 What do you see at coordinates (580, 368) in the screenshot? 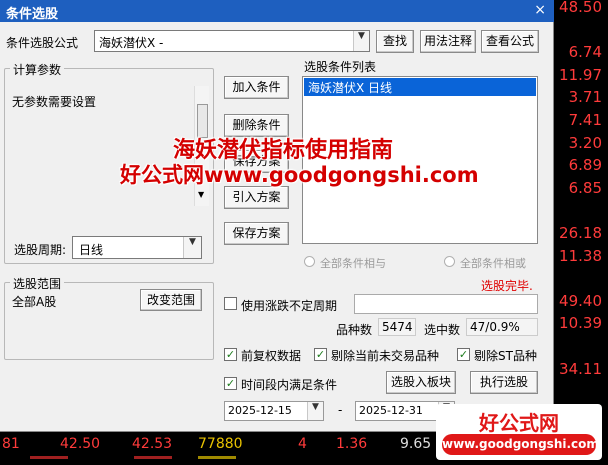
I see `price-cell: 34.11` at bounding box center [580, 368].